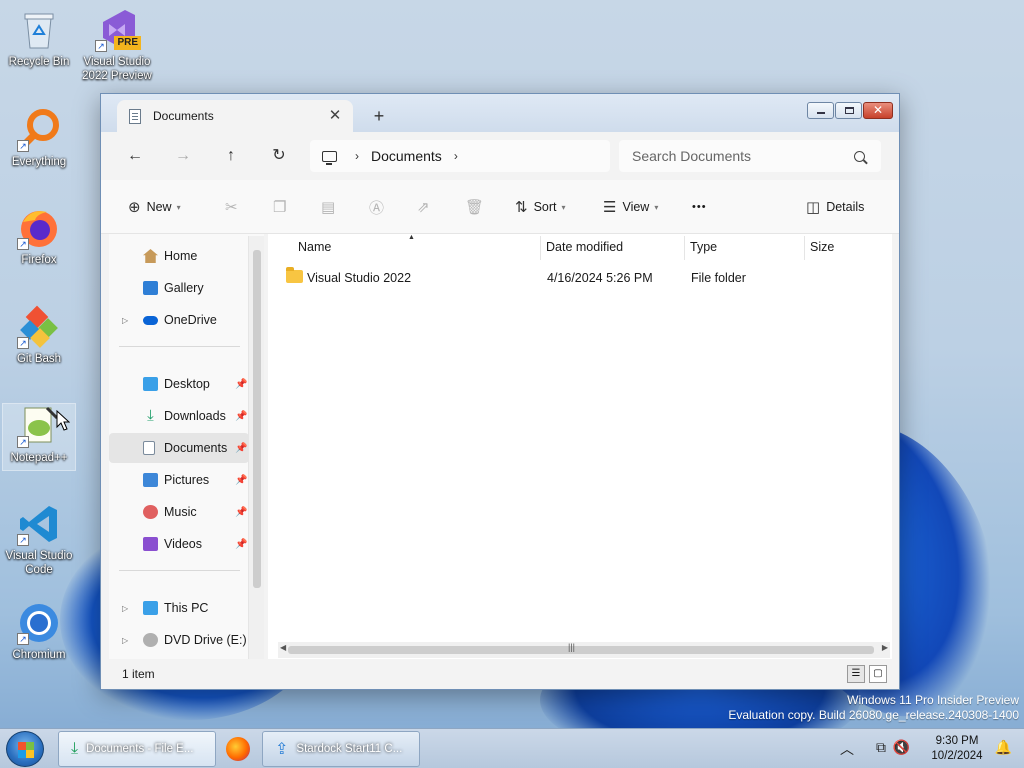  I want to click on nav-divider, so click(179, 346).